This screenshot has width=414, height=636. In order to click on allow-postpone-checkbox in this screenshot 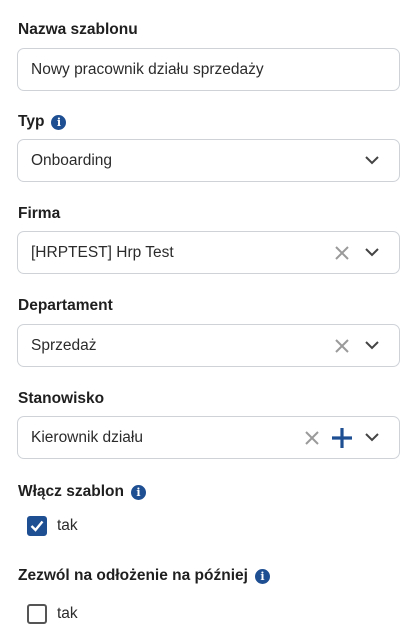, I will do `click(37, 614)`.